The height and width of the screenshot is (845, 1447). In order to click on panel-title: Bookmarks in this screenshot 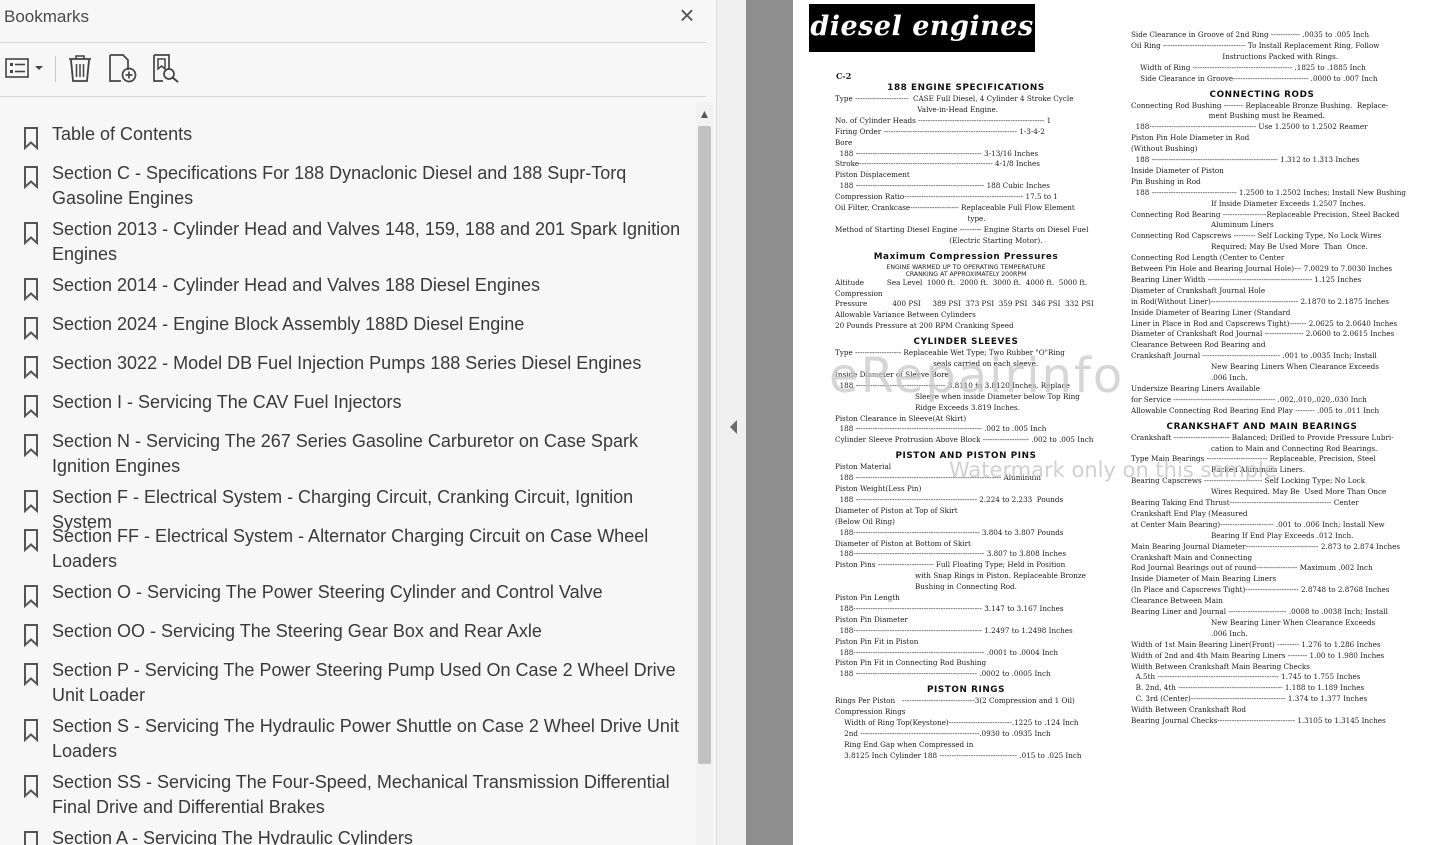, I will do `click(47, 16)`.